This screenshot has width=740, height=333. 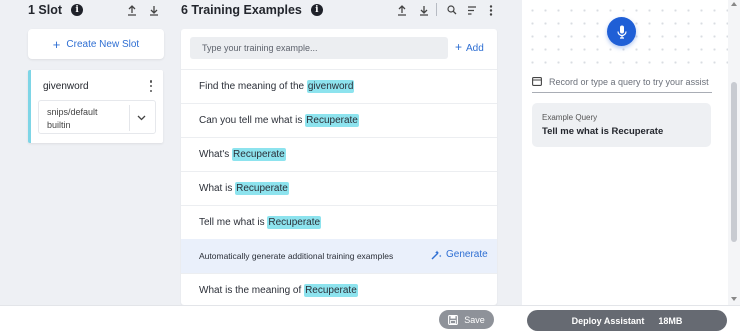 What do you see at coordinates (370, 319) in the screenshot?
I see `footer-bar: Save Deploy Assistant 18MB` at bounding box center [370, 319].